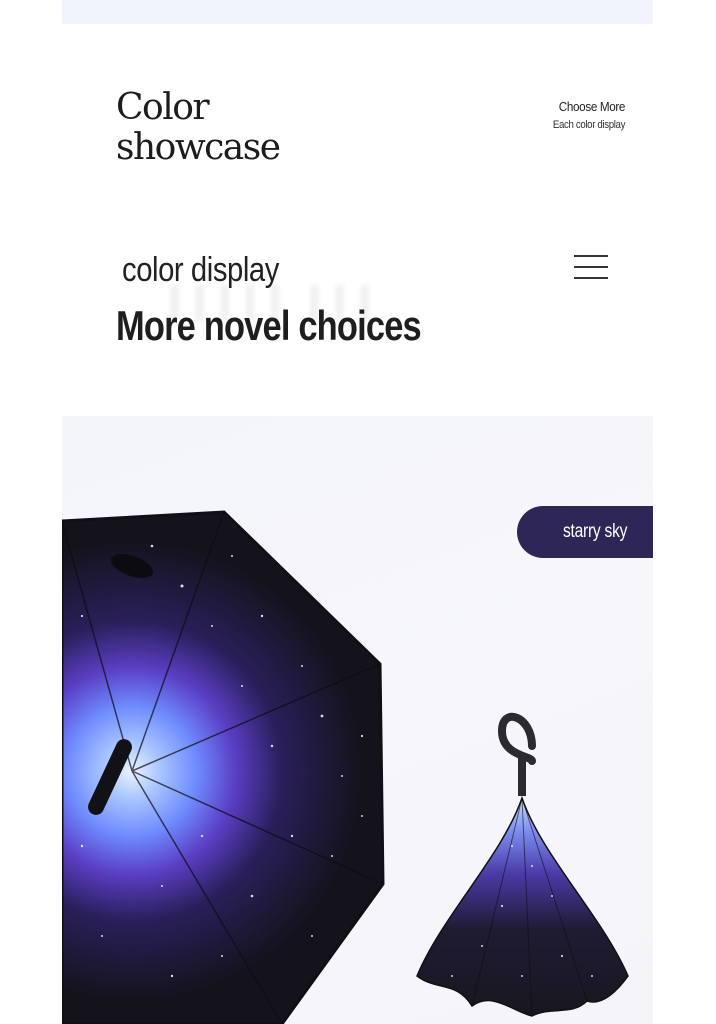  What do you see at coordinates (522, 864) in the screenshot?
I see `closed-umbrella` at bounding box center [522, 864].